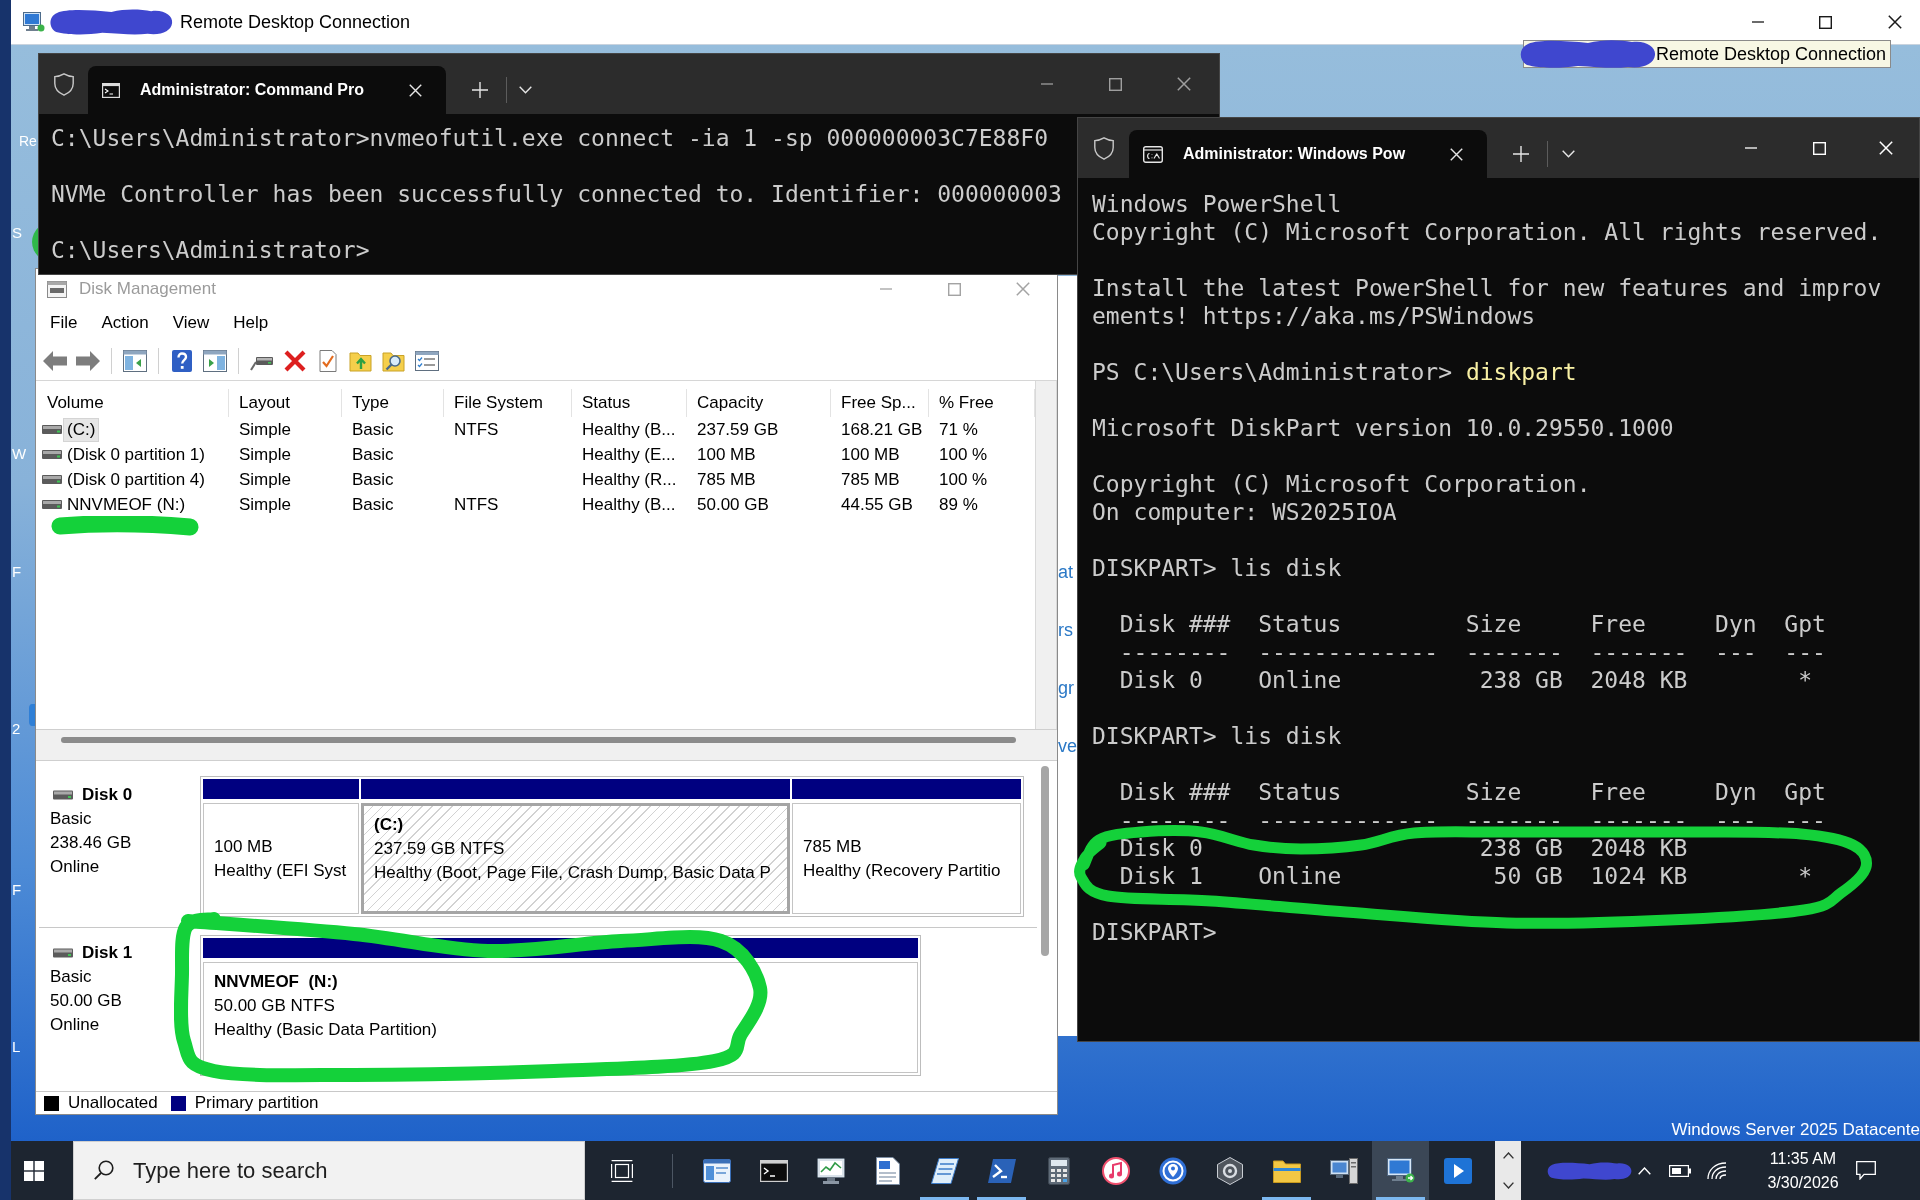 Image resolution: width=1920 pixels, height=1200 pixels. Describe the element at coordinates (393, 403) in the screenshot. I see `column-header: Type` at that location.